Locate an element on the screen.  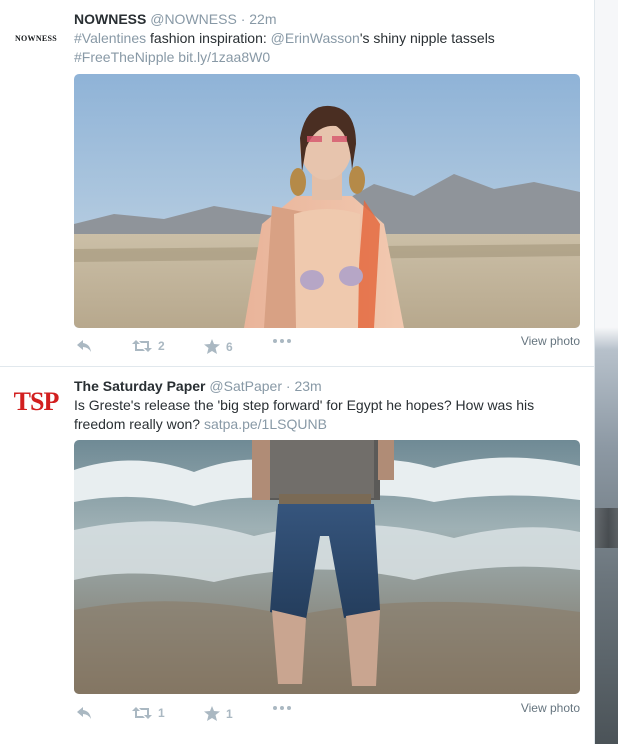
fullname: NOWNESS is located at coordinates (110, 19).